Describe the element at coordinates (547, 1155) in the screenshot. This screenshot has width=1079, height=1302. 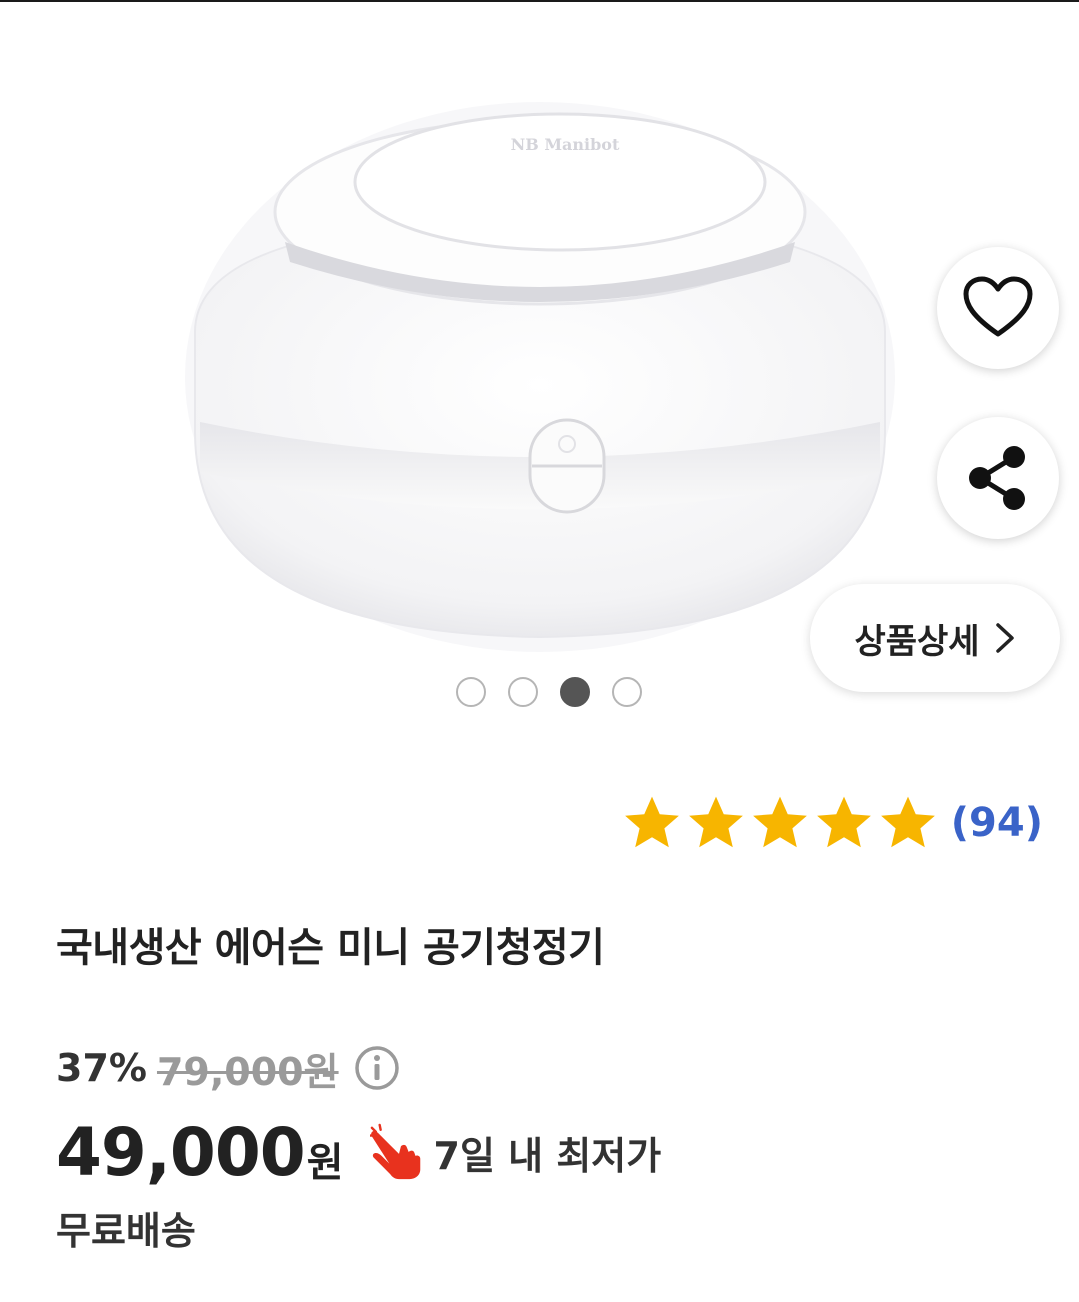
I see `lowest-price-badge: 7일 내 최저가` at that location.